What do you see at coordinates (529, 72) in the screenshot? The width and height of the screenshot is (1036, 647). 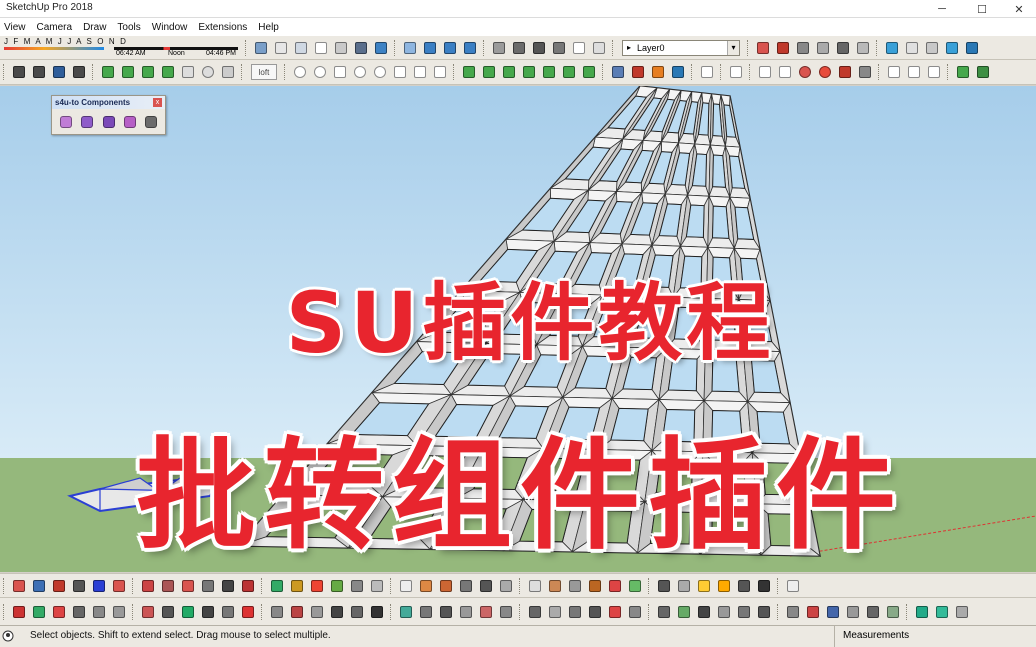 I see `green-tool-4-icon` at bounding box center [529, 72].